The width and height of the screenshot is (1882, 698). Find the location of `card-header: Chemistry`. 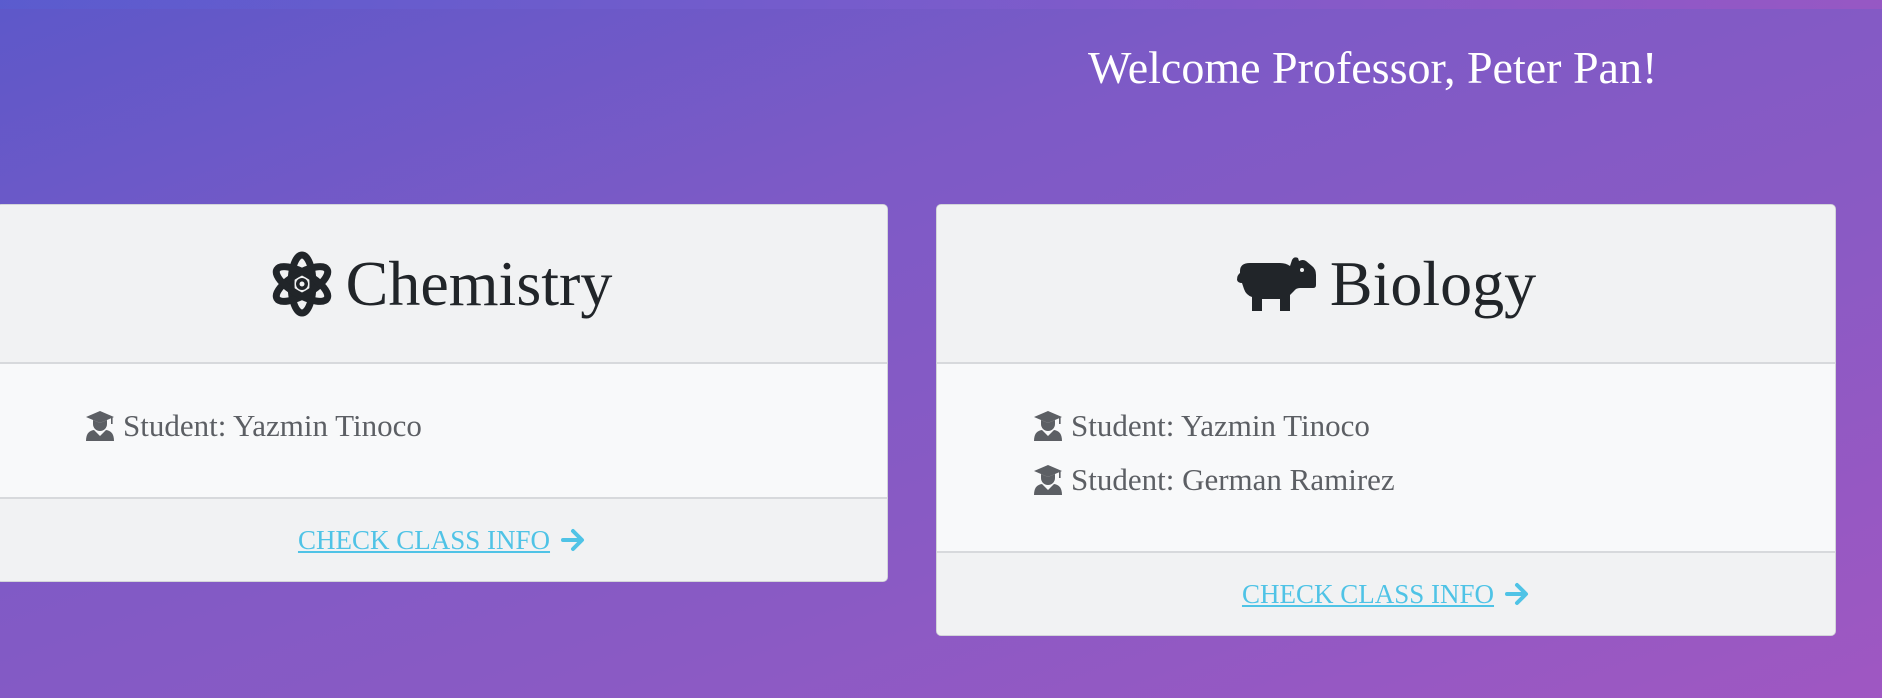

card-header: Chemistry is located at coordinates (443, 284).